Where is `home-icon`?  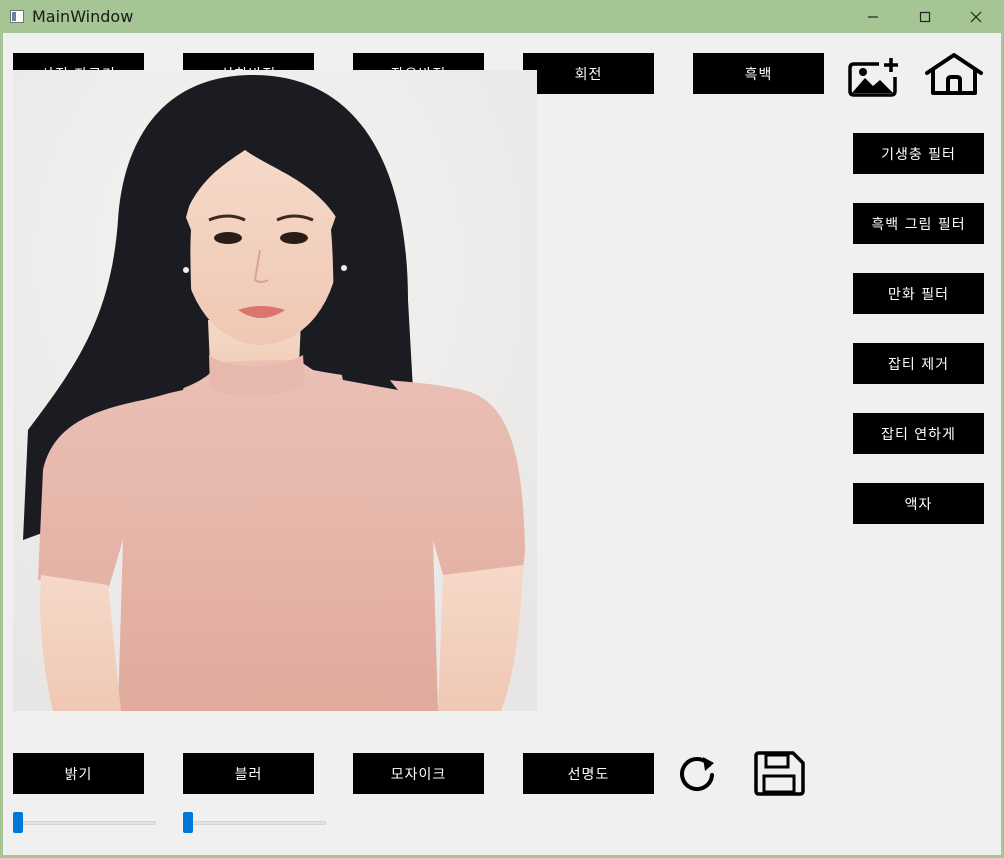
home-icon is located at coordinates (954, 74).